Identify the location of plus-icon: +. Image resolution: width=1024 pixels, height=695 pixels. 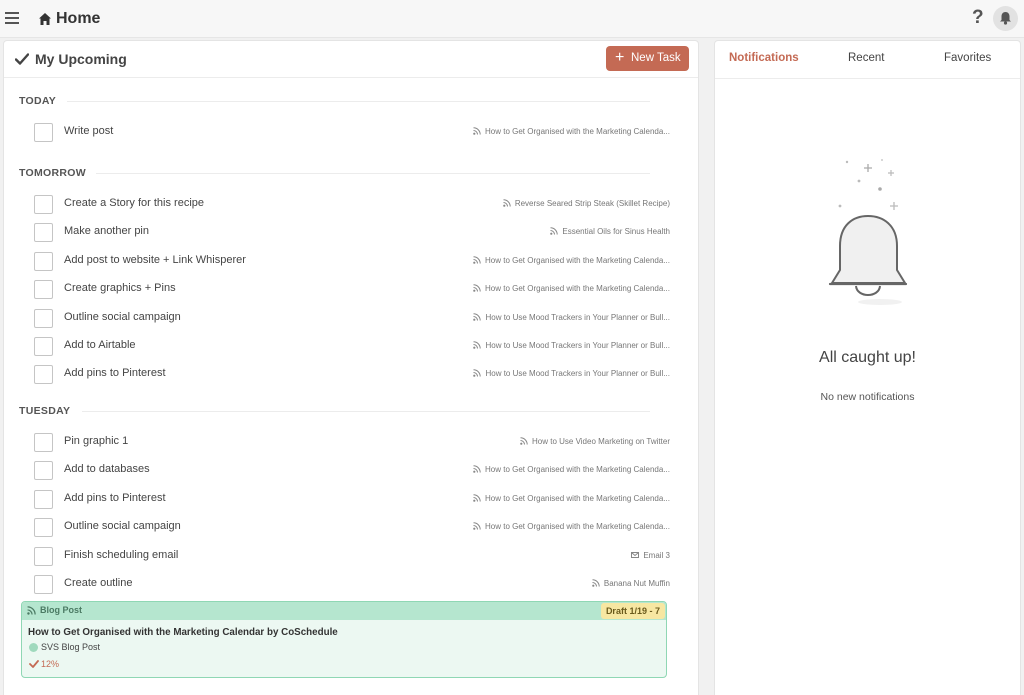
(620, 57).